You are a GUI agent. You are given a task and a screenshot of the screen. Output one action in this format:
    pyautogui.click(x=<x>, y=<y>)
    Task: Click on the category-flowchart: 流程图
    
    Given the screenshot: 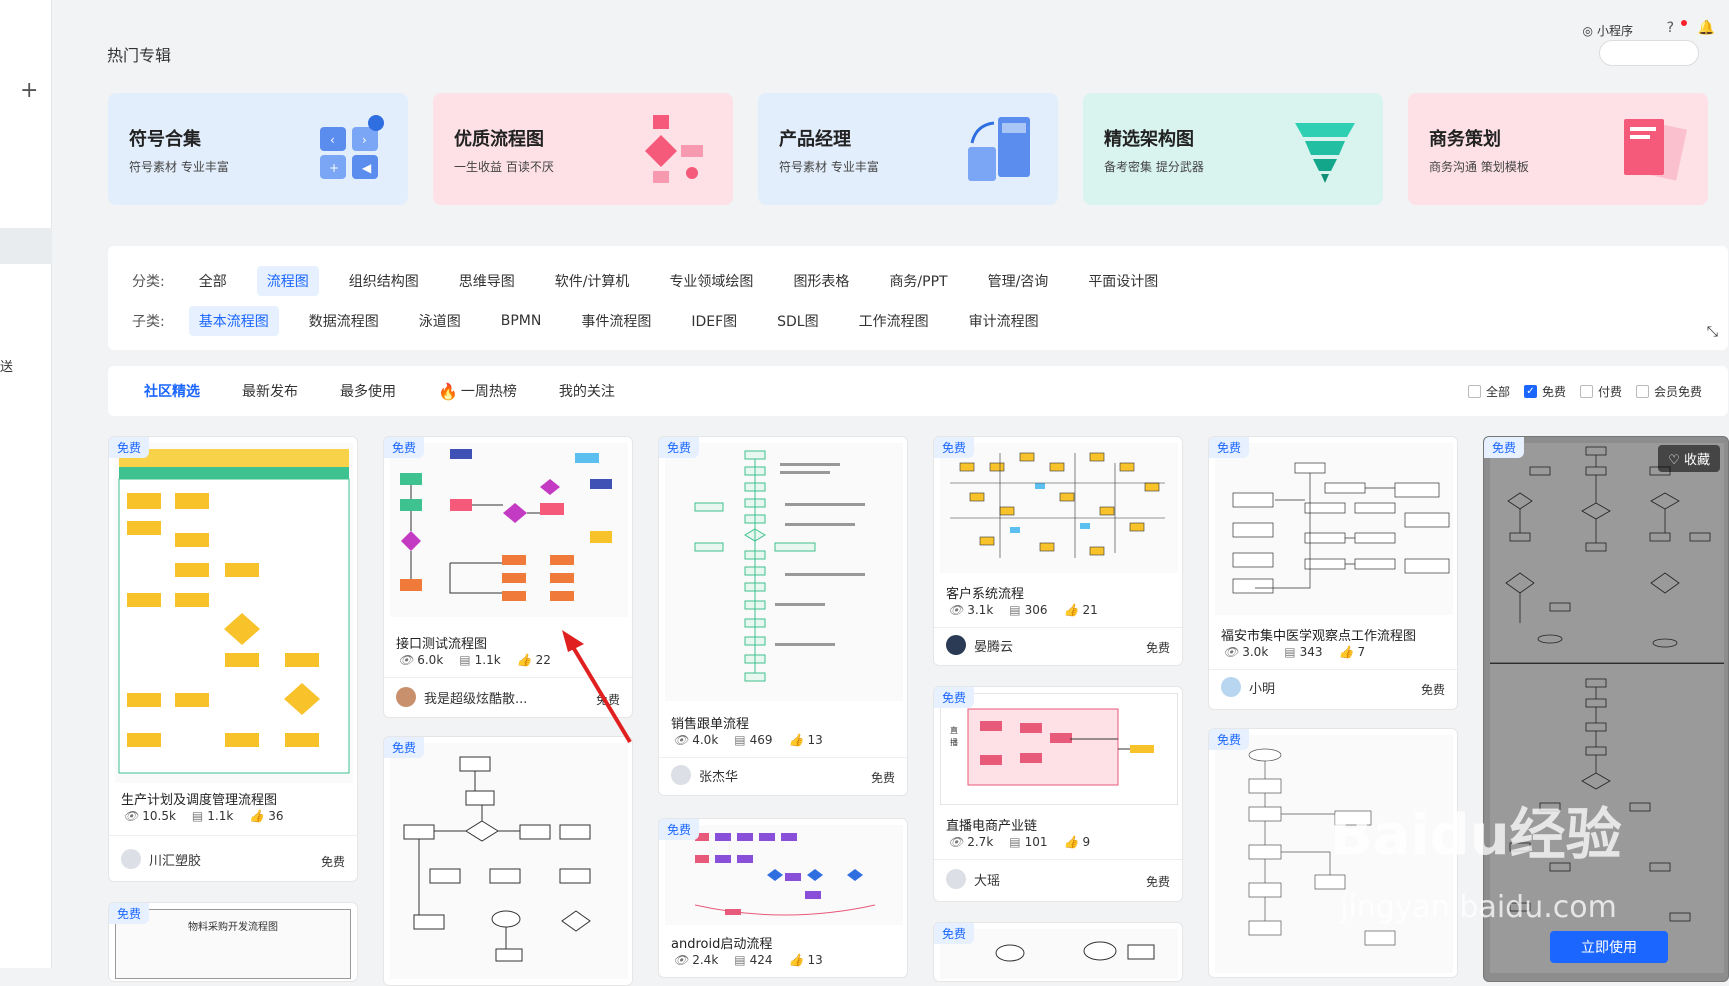 What is the action you would take?
    pyautogui.click(x=287, y=281)
    